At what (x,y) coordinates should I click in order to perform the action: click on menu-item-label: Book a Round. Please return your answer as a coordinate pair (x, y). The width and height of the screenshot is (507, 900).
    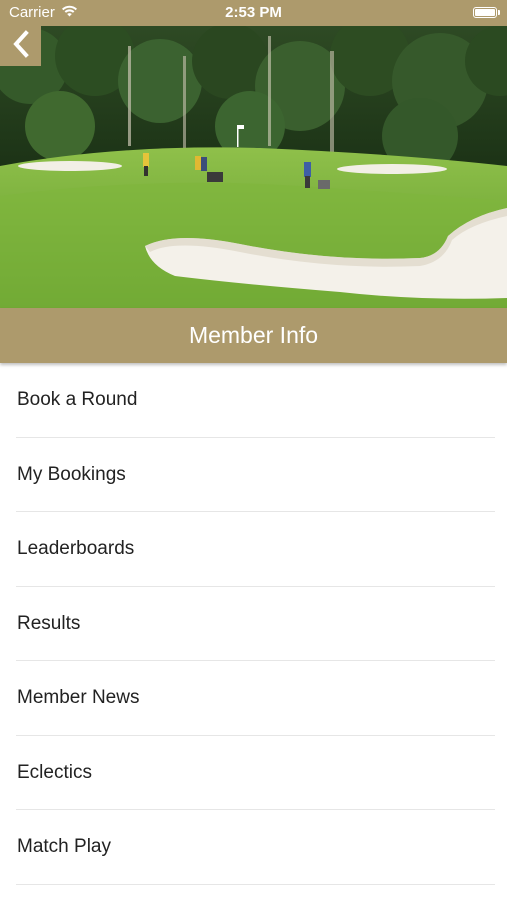
    Looking at the image, I should click on (77, 400).